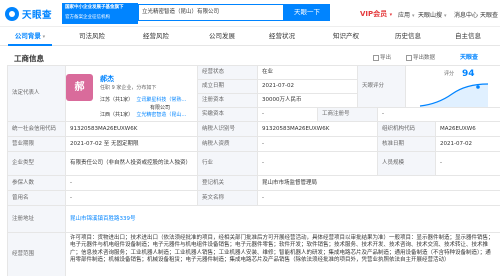 The height and width of the screenshot is (276, 500). What do you see at coordinates (128, 88) in the screenshot?
I see `legal-rep-summary: 任职 9 家企业，分布如下` at bounding box center [128, 88].